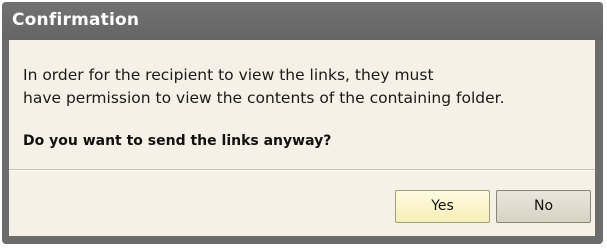  I want to click on yes-button: Yes, so click(442, 206).